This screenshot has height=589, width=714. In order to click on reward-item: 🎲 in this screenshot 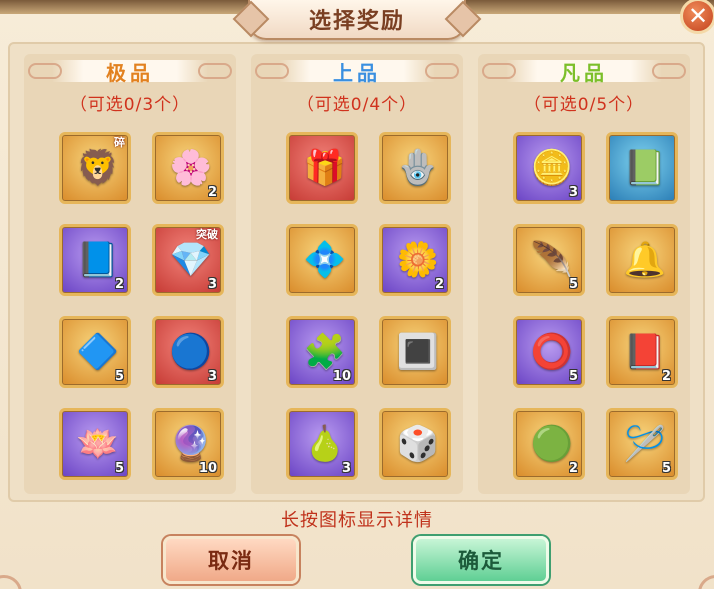, I will do `click(415, 444)`.